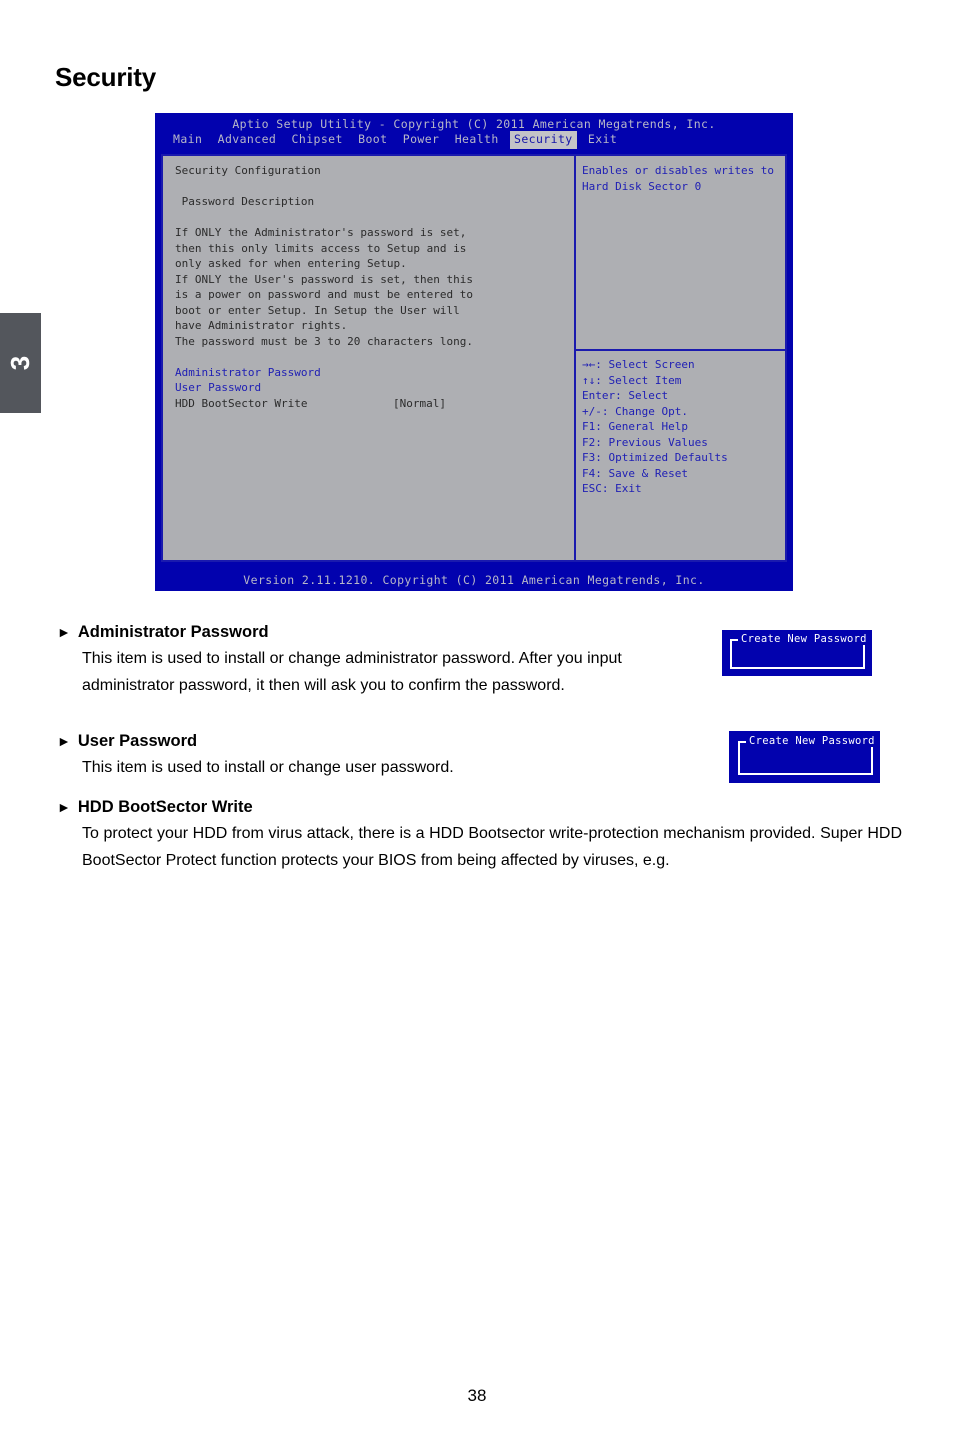 Image resolution: width=954 pixels, height=1452 pixels. I want to click on page-number: 38, so click(477, 1395).